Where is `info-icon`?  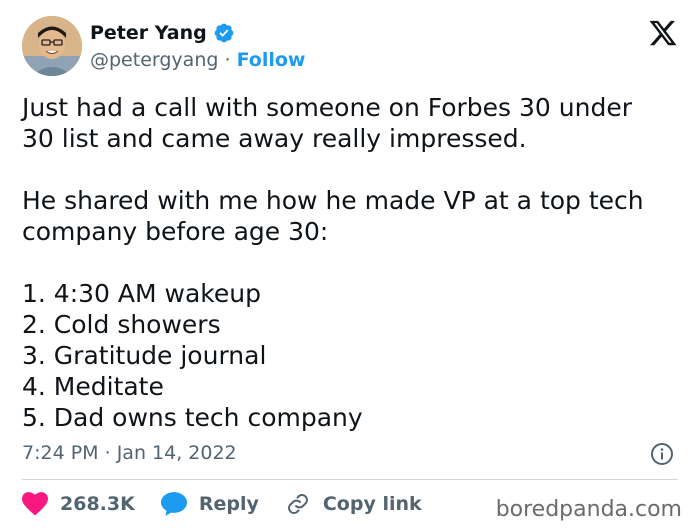 info-icon is located at coordinates (662, 454).